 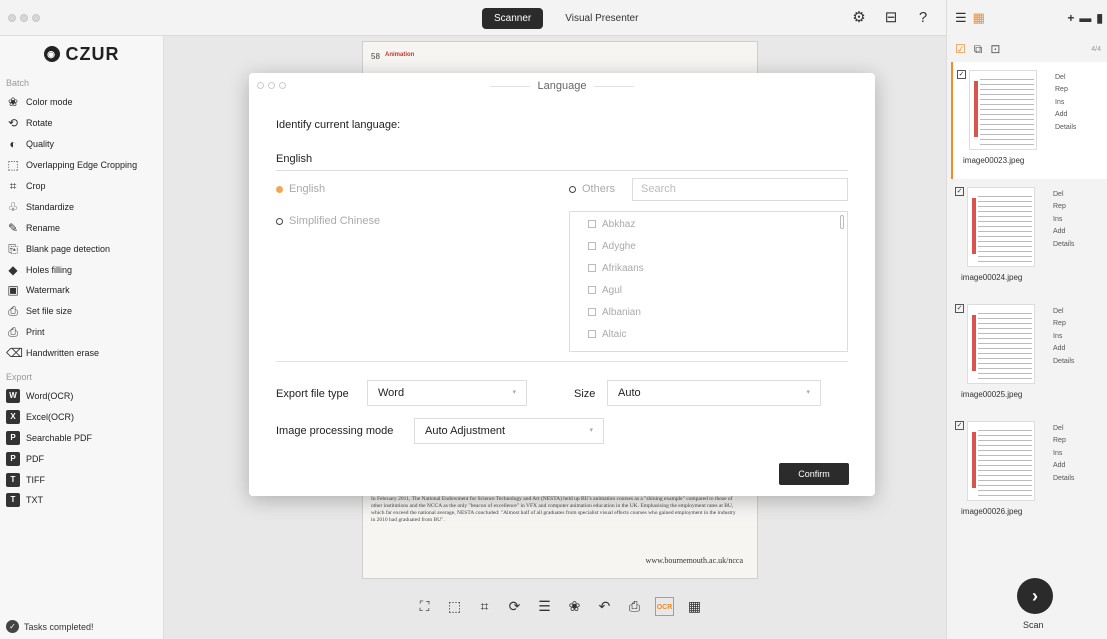 What do you see at coordinates (300, 189) in the screenshot?
I see `radio-english: English` at bounding box center [300, 189].